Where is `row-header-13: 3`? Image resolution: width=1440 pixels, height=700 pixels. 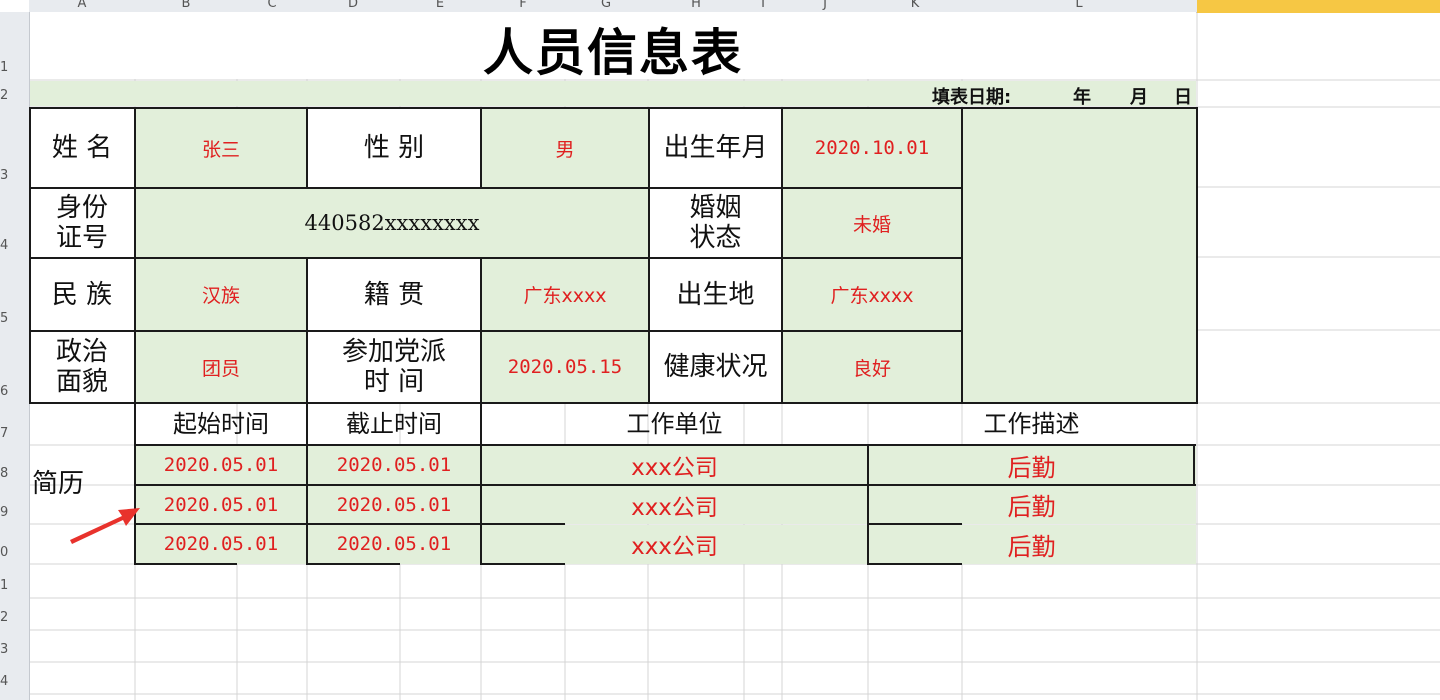 row-header-13: 3 is located at coordinates (4, 649).